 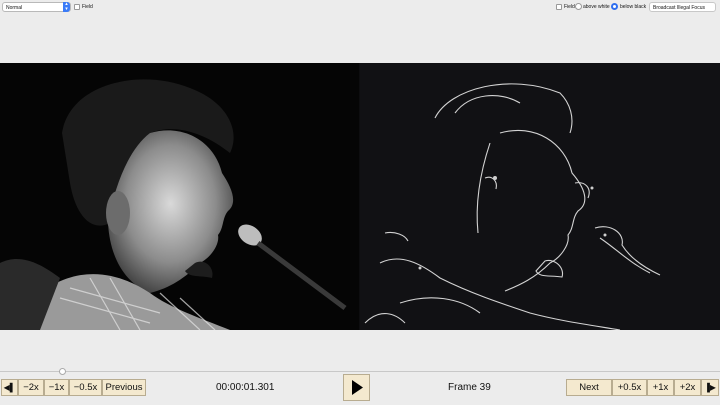 I want to click on rewind-half-speed-button: −0.5x, so click(x=85, y=387).